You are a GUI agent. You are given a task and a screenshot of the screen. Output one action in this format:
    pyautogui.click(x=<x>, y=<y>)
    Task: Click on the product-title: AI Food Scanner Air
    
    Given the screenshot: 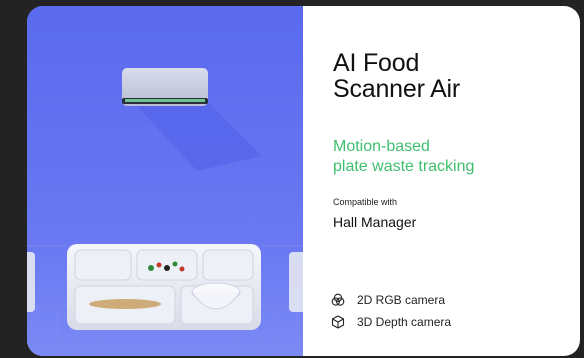 What is the action you would take?
    pyautogui.click(x=448, y=76)
    